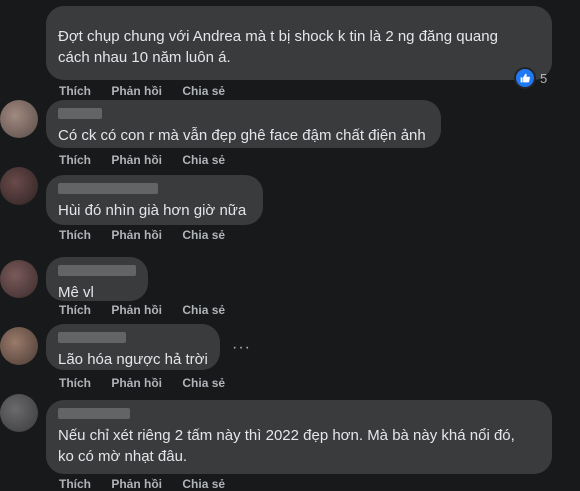 Image resolution: width=580 pixels, height=491 pixels. Describe the element at coordinates (544, 78) in the screenshot. I see `reaction-count: 5` at that location.